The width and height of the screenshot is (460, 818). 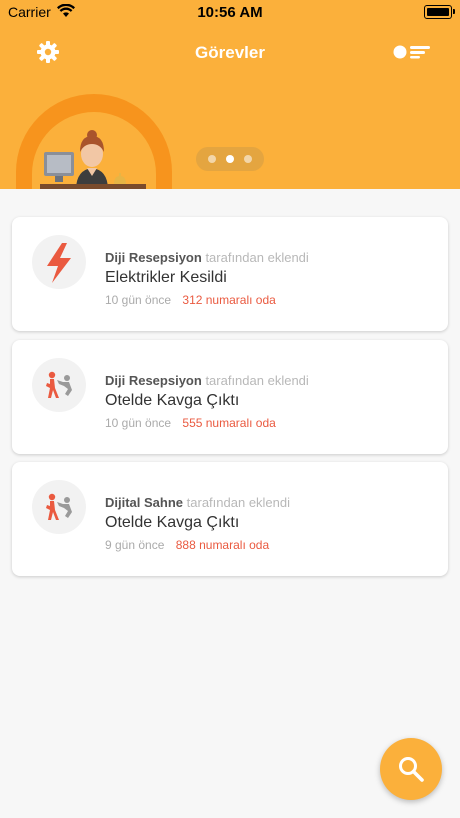 I want to click on task-room: 312 numaralı oda, so click(x=229, y=300).